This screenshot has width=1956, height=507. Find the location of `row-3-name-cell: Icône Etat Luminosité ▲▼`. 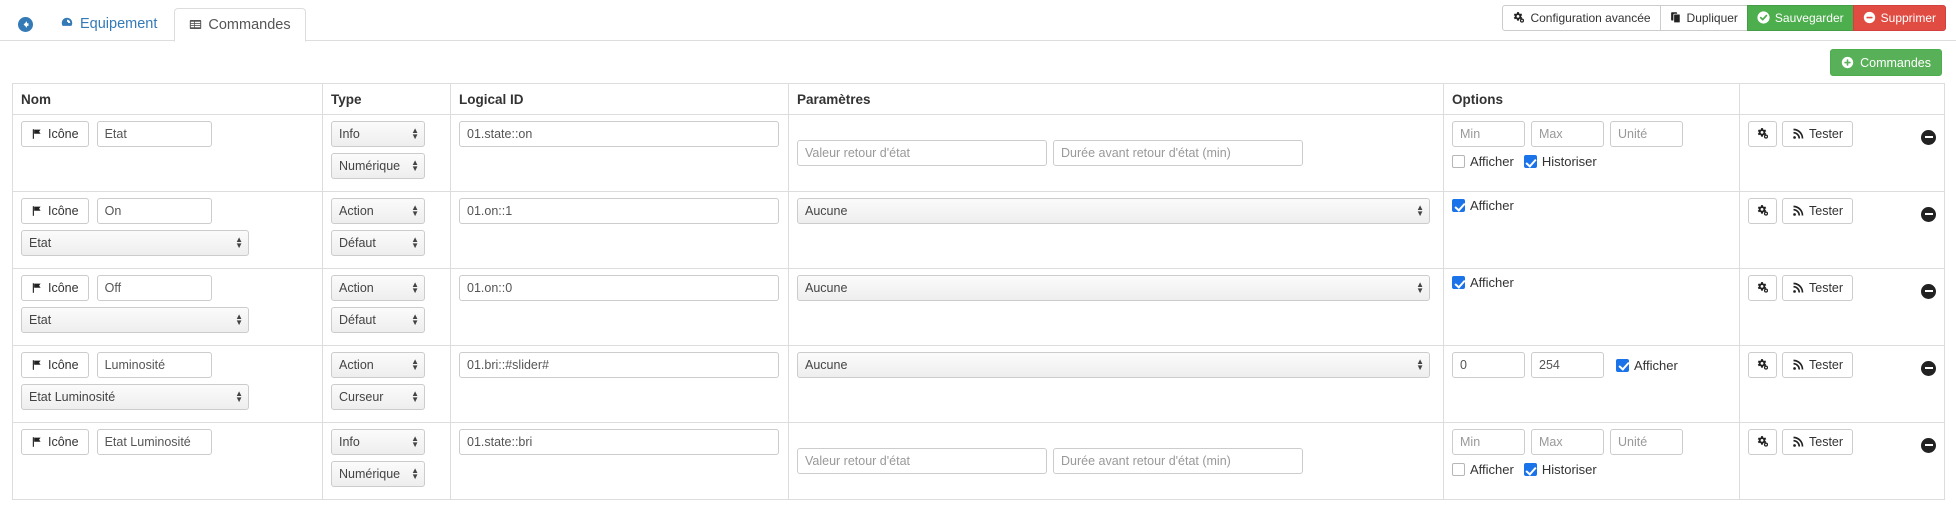

row-3-name-cell: Icône Etat Luminosité ▲▼ is located at coordinates (167, 384).